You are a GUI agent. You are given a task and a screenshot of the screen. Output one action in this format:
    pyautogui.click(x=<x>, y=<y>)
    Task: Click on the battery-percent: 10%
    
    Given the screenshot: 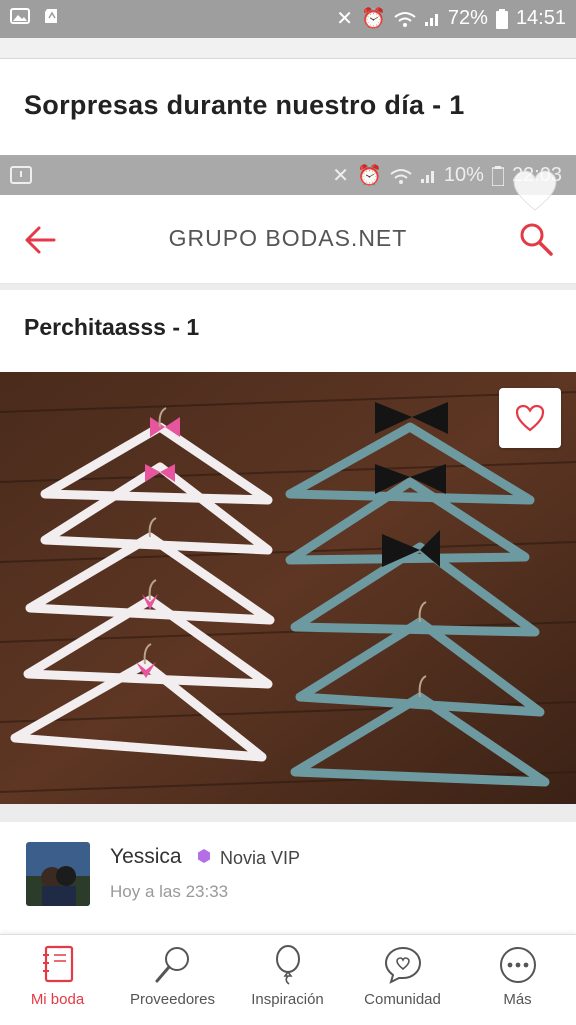 What is the action you would take?
    pyautogui.click(x=463, y=175)
    